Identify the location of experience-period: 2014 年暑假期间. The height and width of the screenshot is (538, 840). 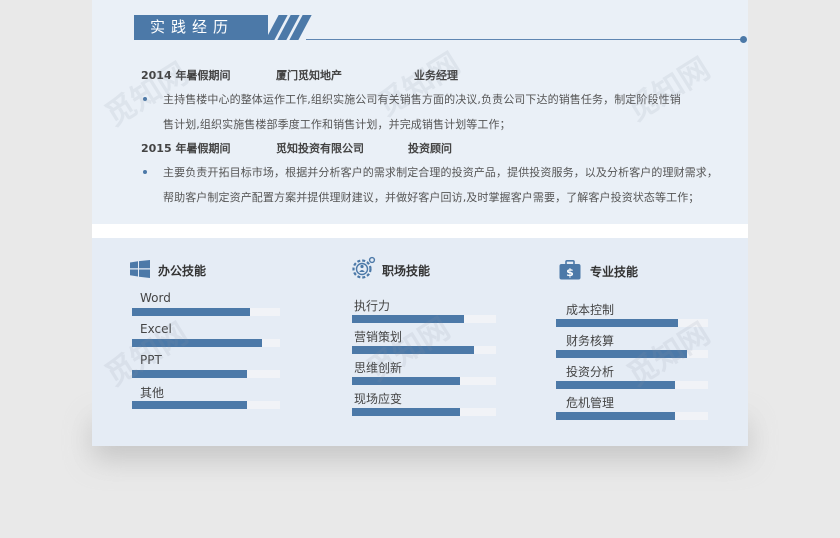
(186, 75).